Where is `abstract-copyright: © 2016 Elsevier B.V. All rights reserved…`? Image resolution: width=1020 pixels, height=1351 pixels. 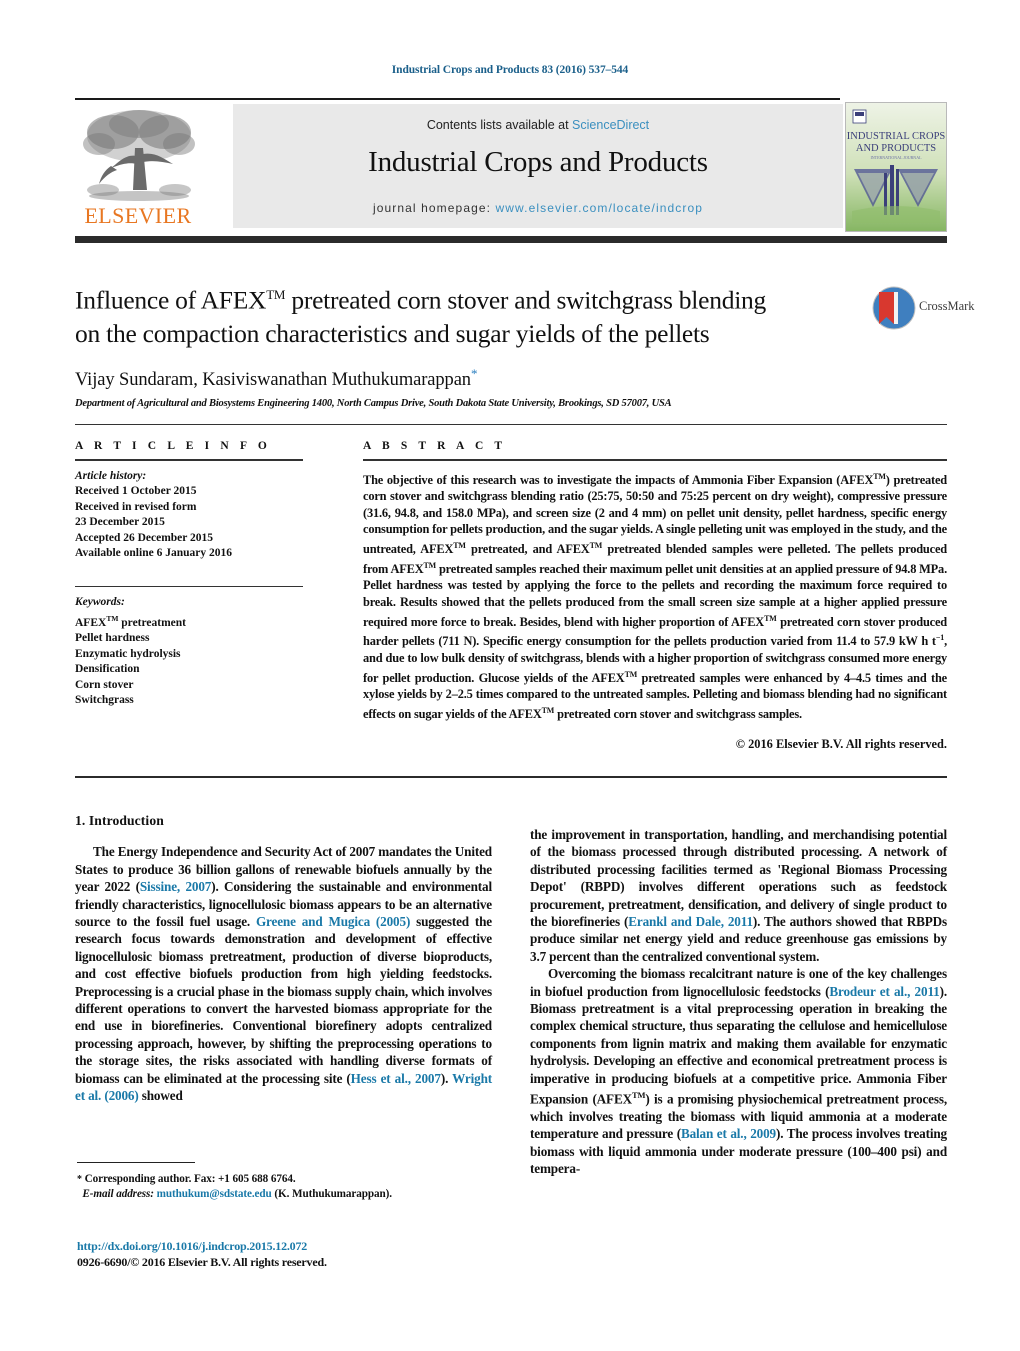 abstract-copyright: © 2016 Elsevier B.V. All rights reserved… is located at coordinates (841, 743).